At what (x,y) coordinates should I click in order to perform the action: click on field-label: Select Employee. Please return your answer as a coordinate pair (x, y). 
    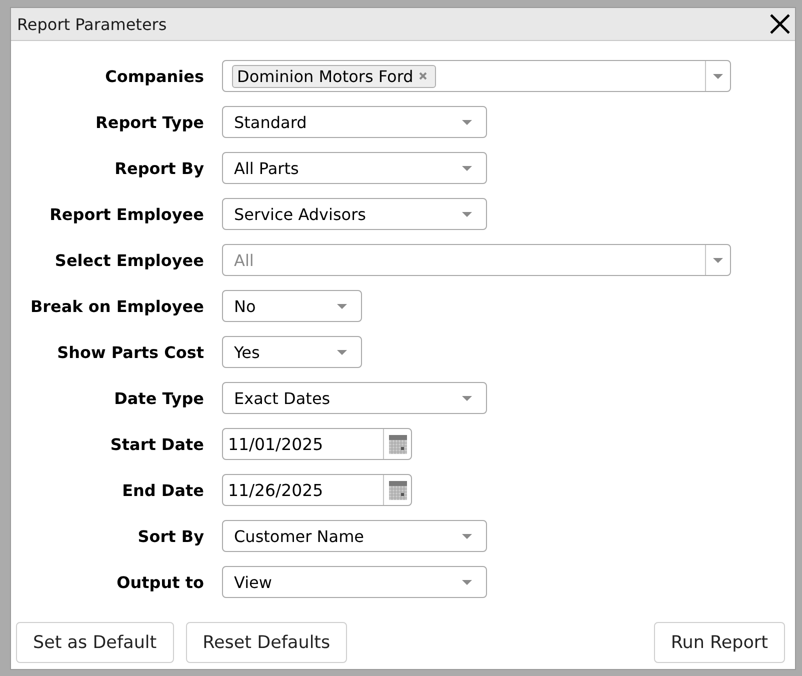
    Looking at the image, I should click on (129, 260).